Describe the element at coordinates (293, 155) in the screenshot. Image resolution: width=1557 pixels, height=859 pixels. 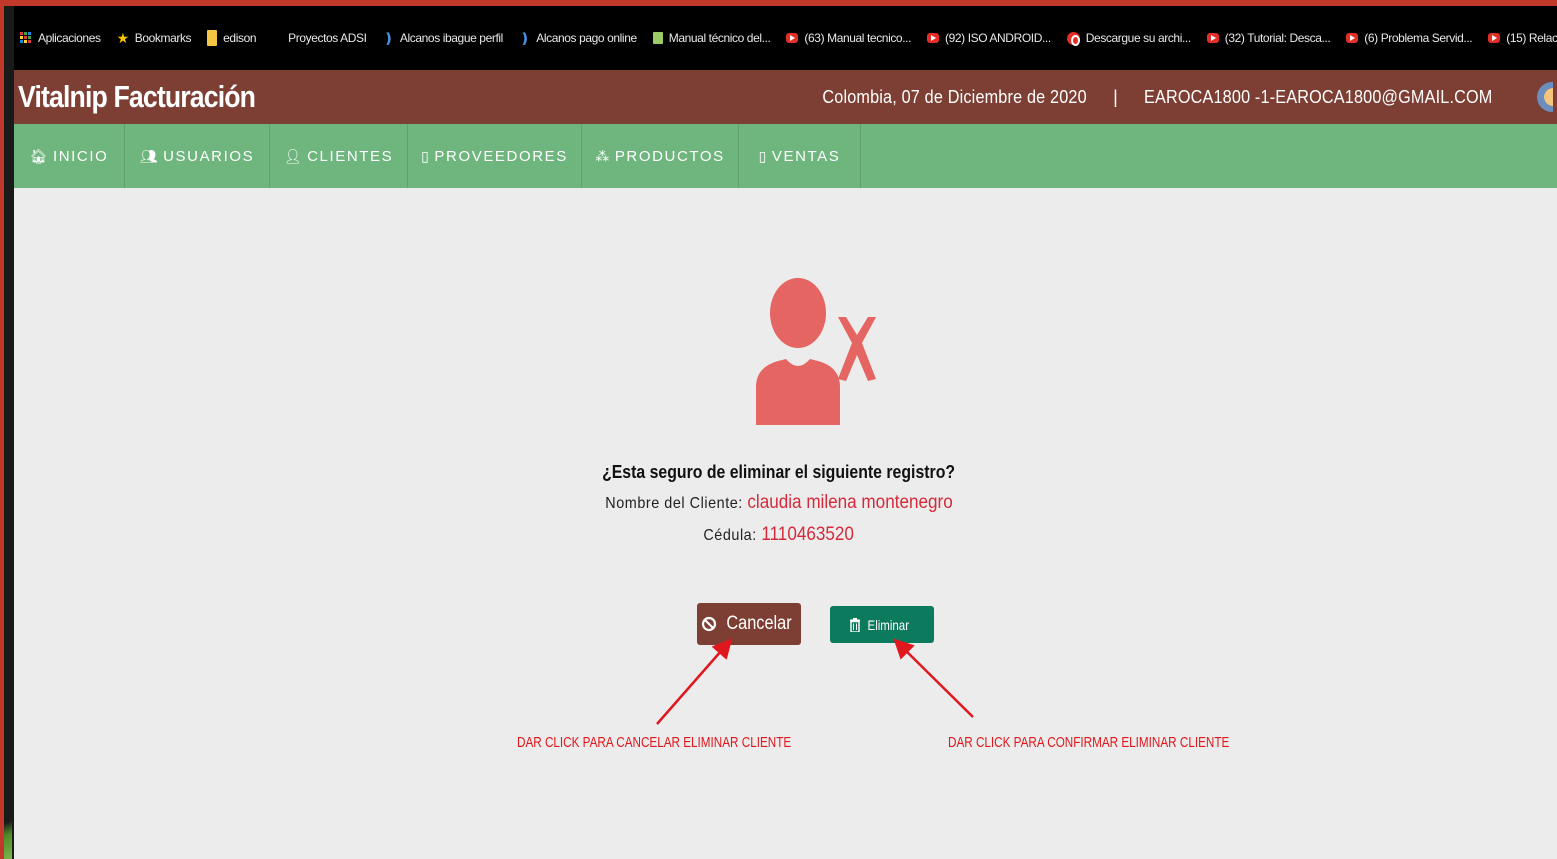
I see `user-icon: 👤︎` at that location.